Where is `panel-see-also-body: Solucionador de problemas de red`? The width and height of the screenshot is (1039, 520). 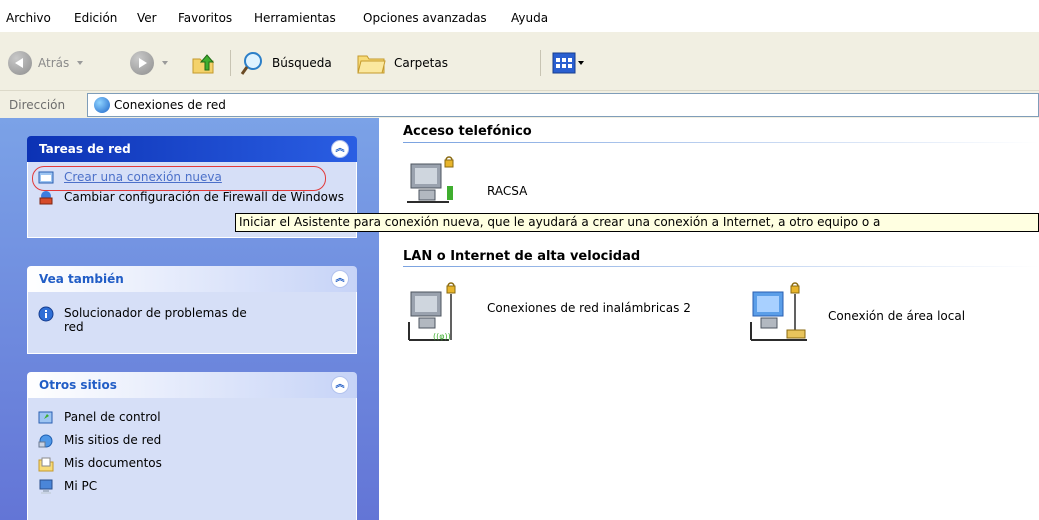 panel-see-also-body: Solucionador de problemas de red is located at coordinates (192, 323).